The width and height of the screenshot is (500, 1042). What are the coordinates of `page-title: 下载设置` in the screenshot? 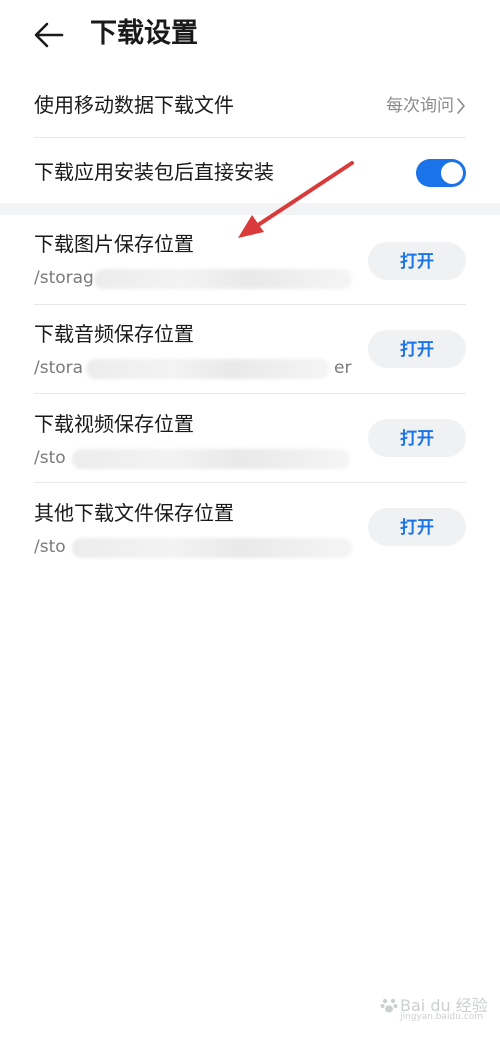 It's located at (144, 33).